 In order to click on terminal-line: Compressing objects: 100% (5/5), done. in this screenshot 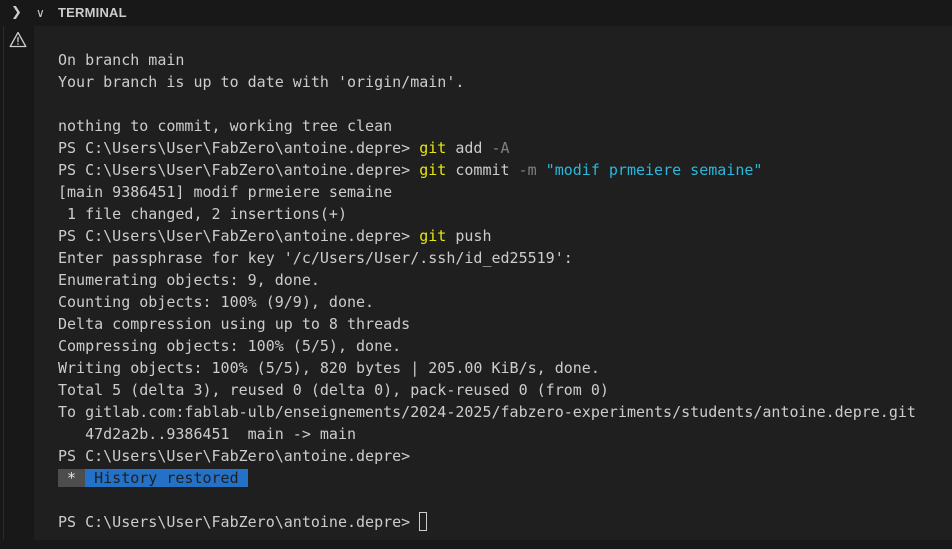, I will do `click(230, 346)`.